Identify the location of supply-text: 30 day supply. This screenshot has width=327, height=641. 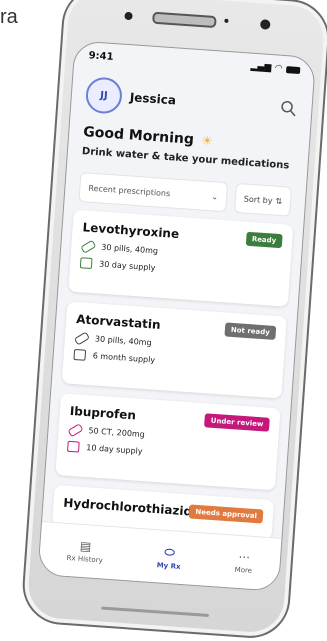
(127, 266).